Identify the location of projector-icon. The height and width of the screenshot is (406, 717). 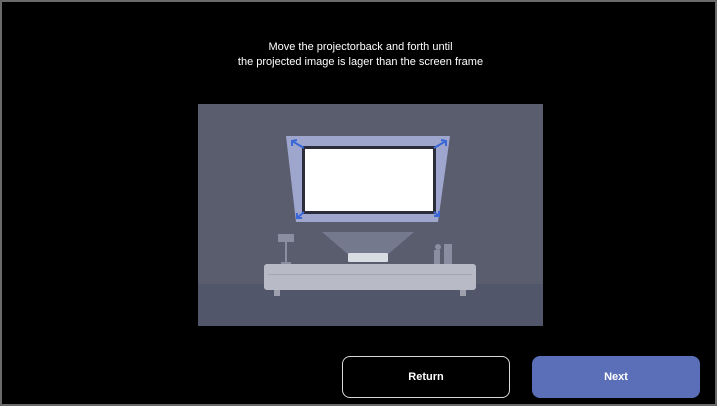
(368, 257).